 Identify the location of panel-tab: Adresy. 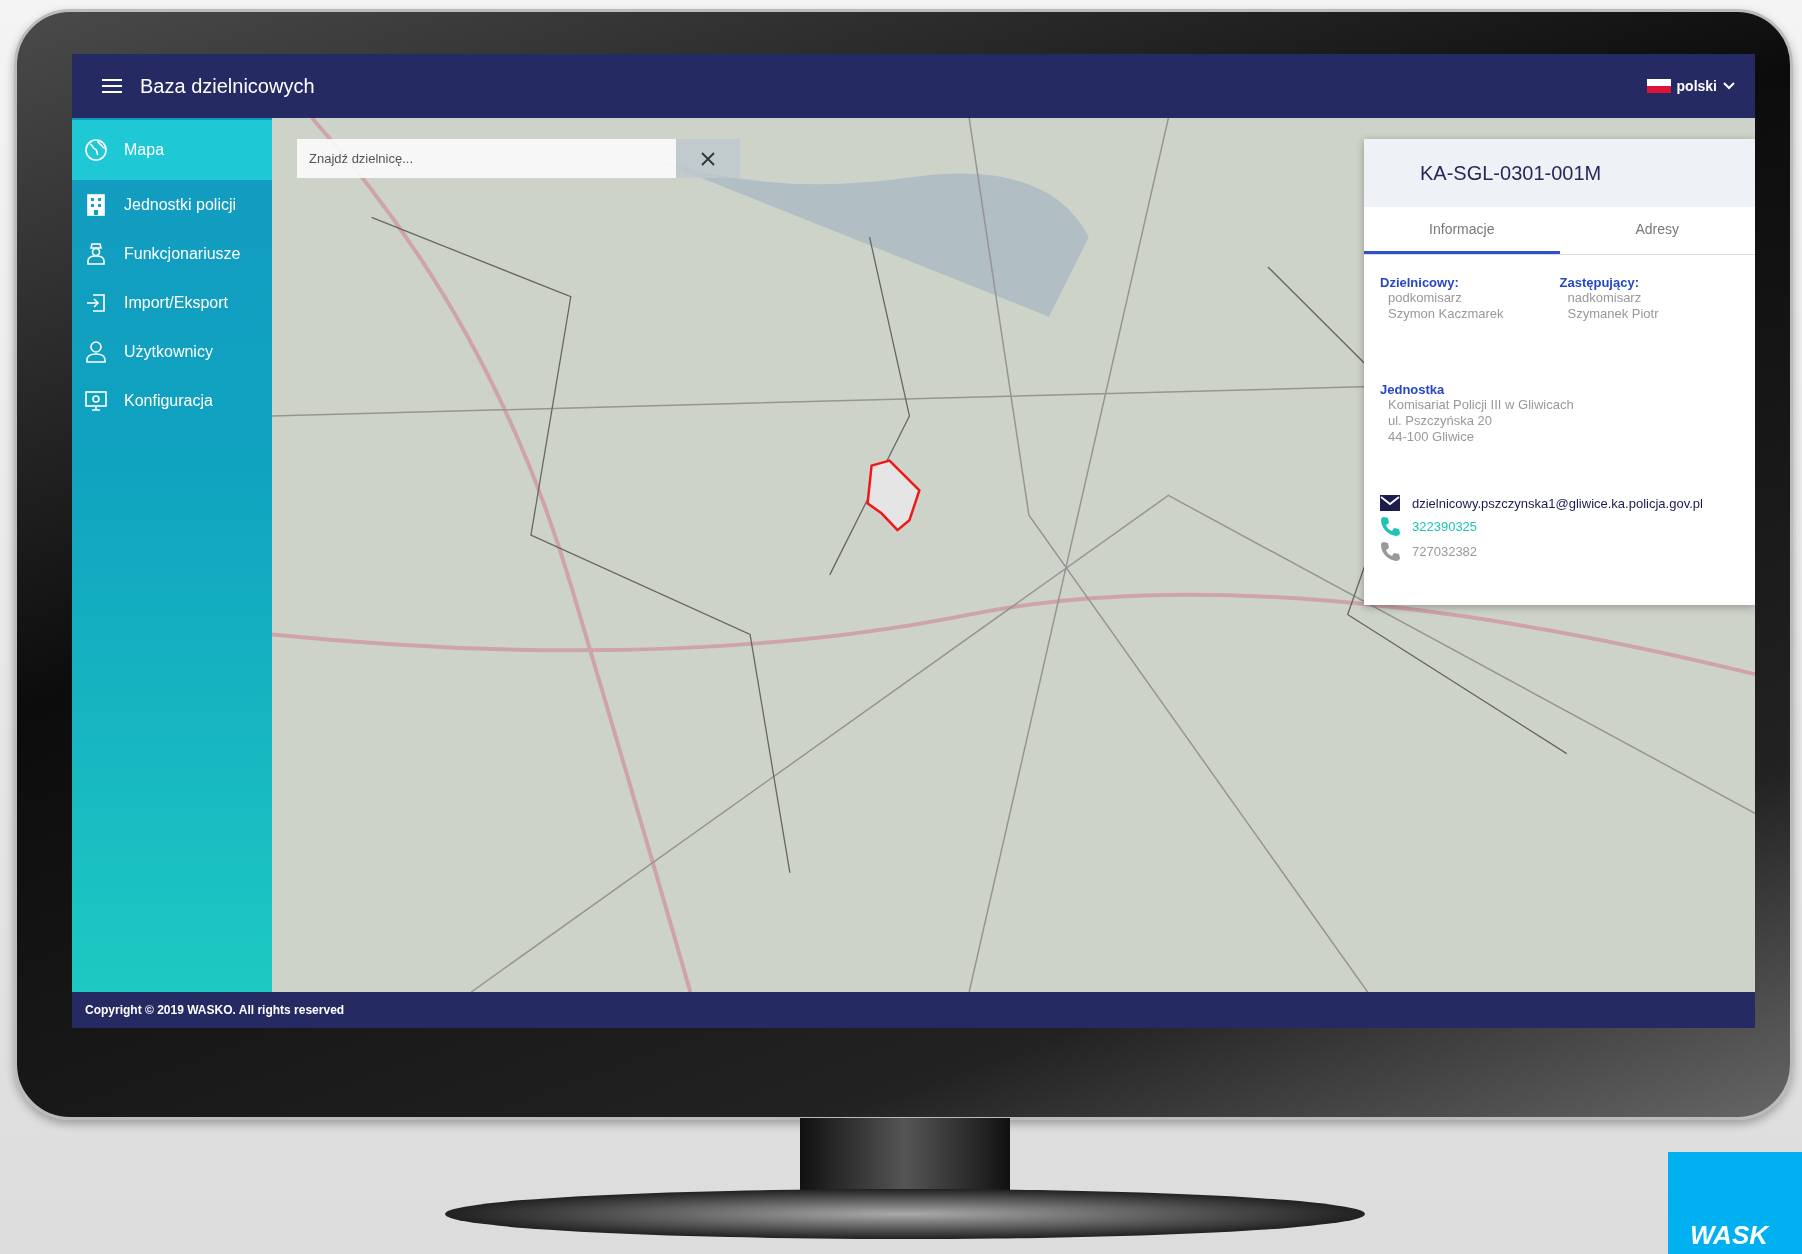
(1657, 230).